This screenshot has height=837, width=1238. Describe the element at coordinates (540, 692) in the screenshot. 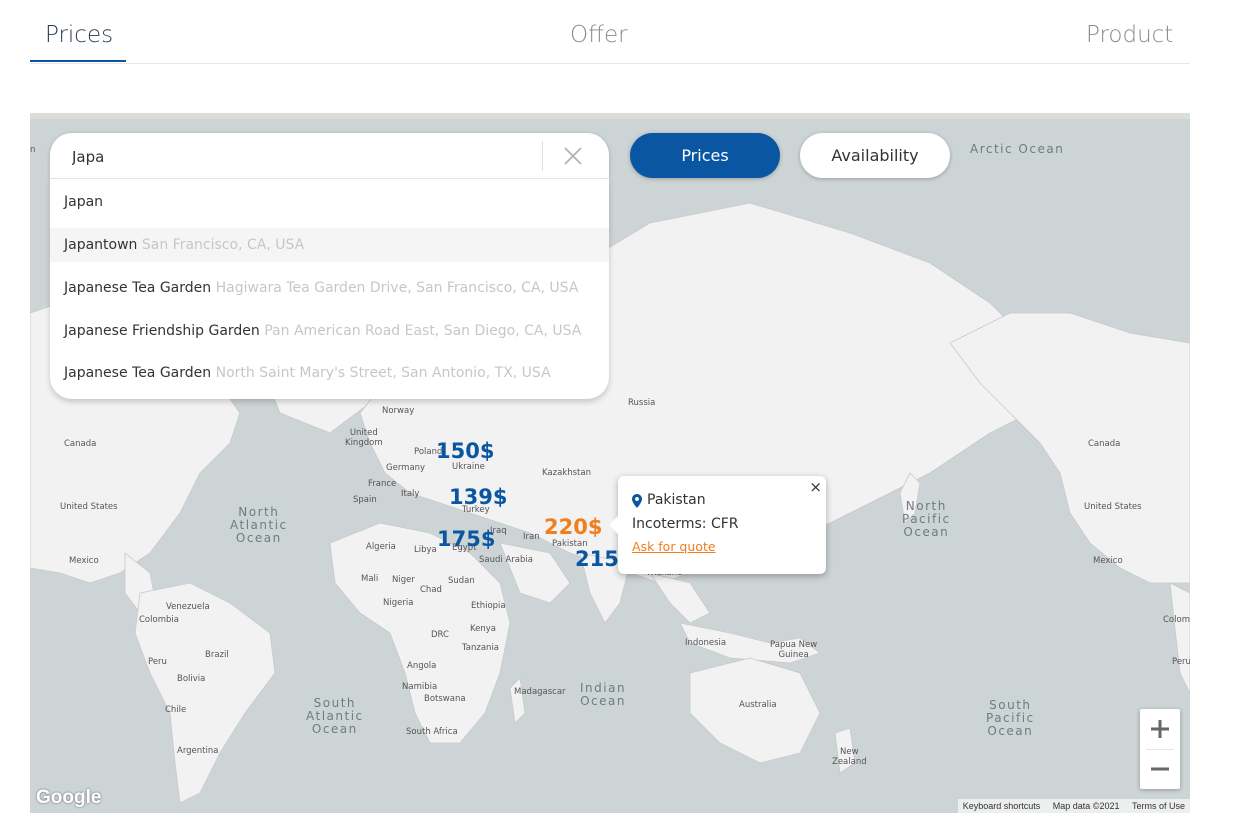

I see `label-madagascar: Madagascar` at that location.